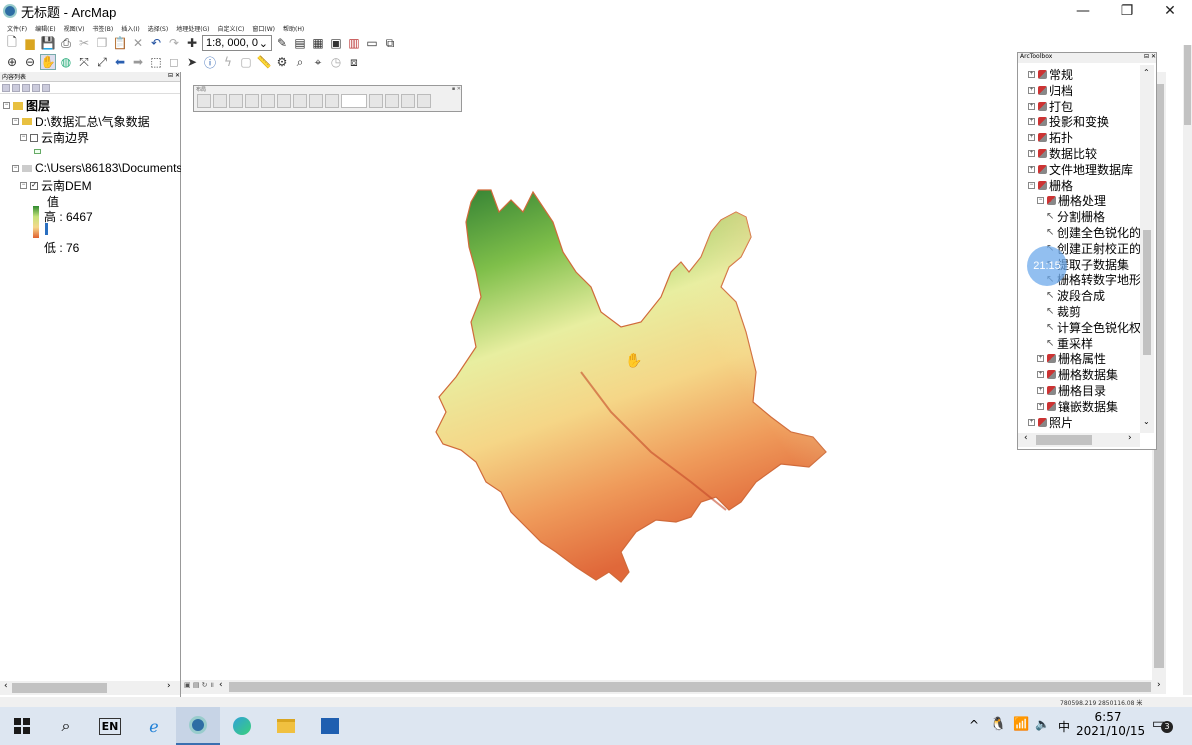 Image resolution: width=1192 pixels, height=745 pixels. What do you see at coordinates (1021, 724) in the screenshot?
I see `wifi-icon: 📶` at bounding box center [1021, 724].